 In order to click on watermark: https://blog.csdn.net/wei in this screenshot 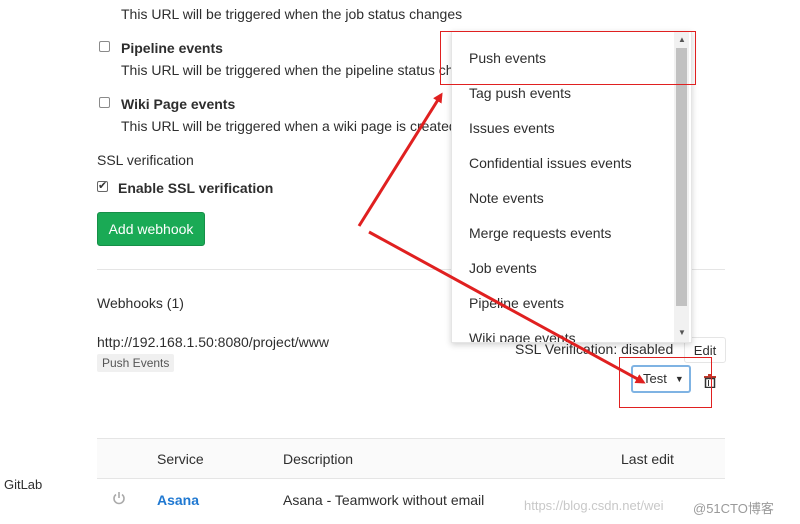, I will do `click(594, 505)`.